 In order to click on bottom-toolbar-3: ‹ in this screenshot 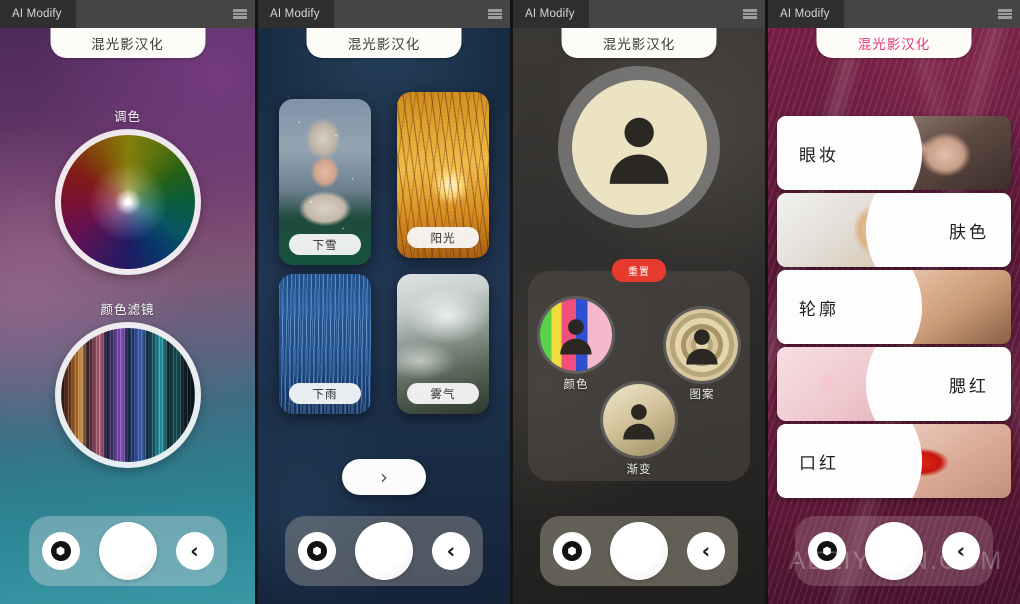, I will do `click(639, 551)`.